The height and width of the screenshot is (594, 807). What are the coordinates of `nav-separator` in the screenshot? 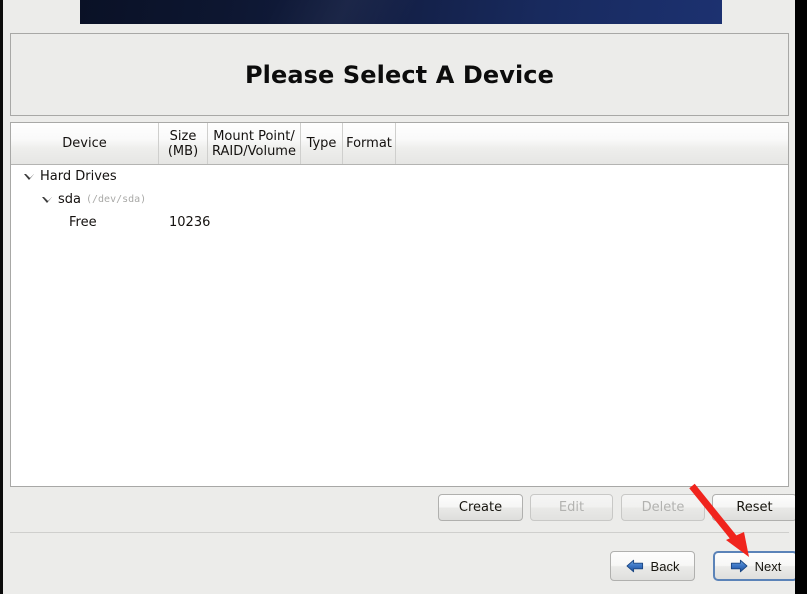 It's located at (399, 532).